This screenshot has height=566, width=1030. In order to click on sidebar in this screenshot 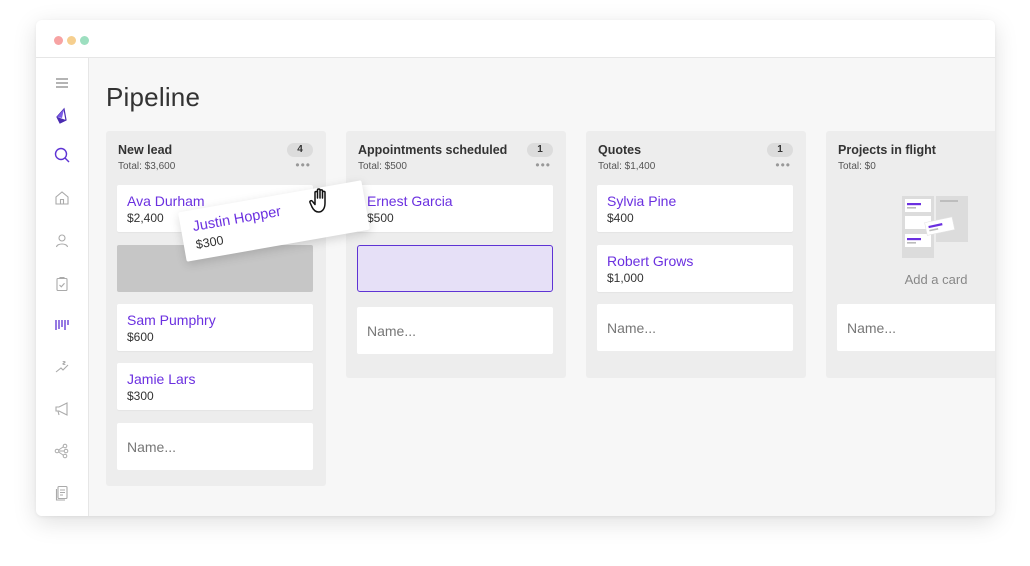, I will do `click(62, 287)`.